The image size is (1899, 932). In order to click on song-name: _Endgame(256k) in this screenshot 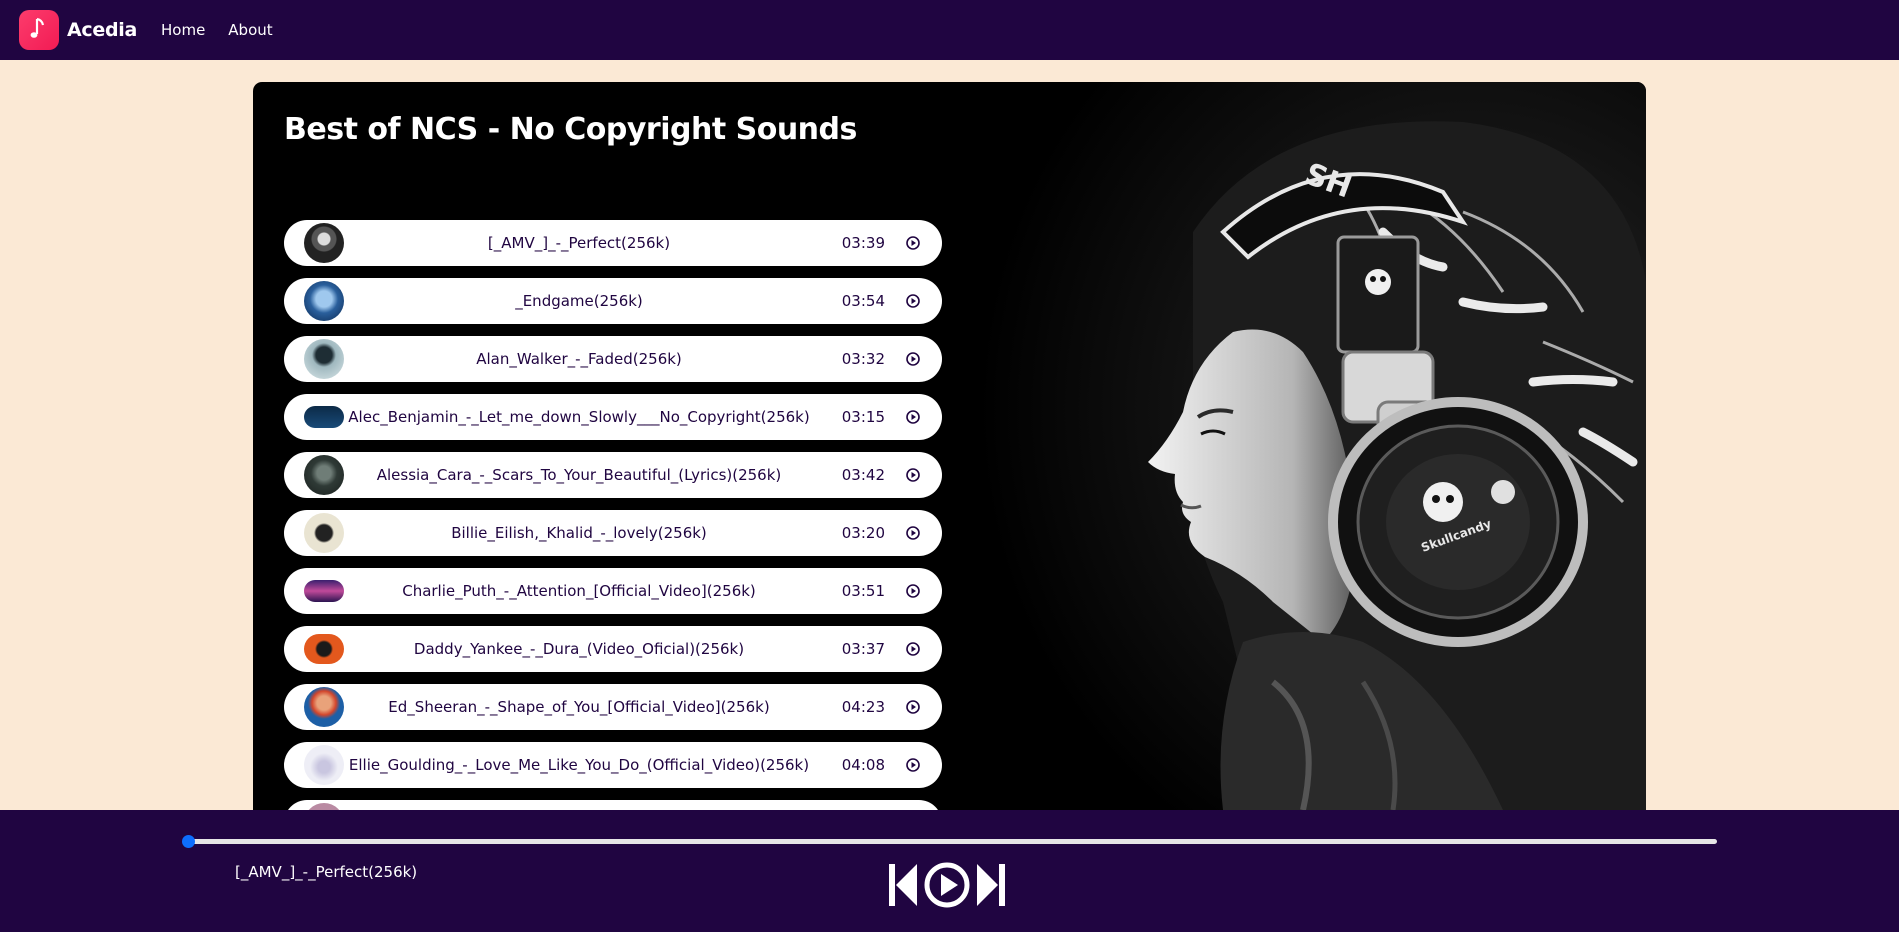, I will do `click(579, 301)`.